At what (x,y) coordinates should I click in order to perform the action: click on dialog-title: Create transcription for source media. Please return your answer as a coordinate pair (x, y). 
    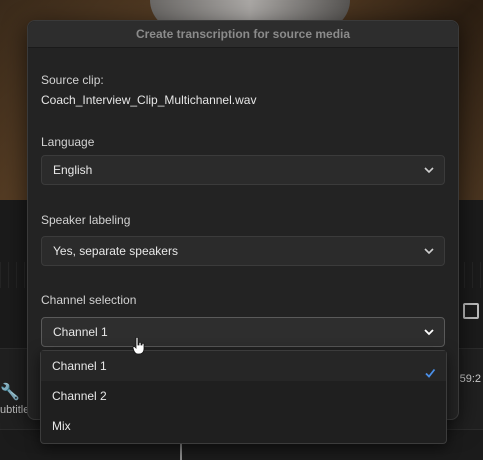
    Looking at the image, I should click on (243, 34).